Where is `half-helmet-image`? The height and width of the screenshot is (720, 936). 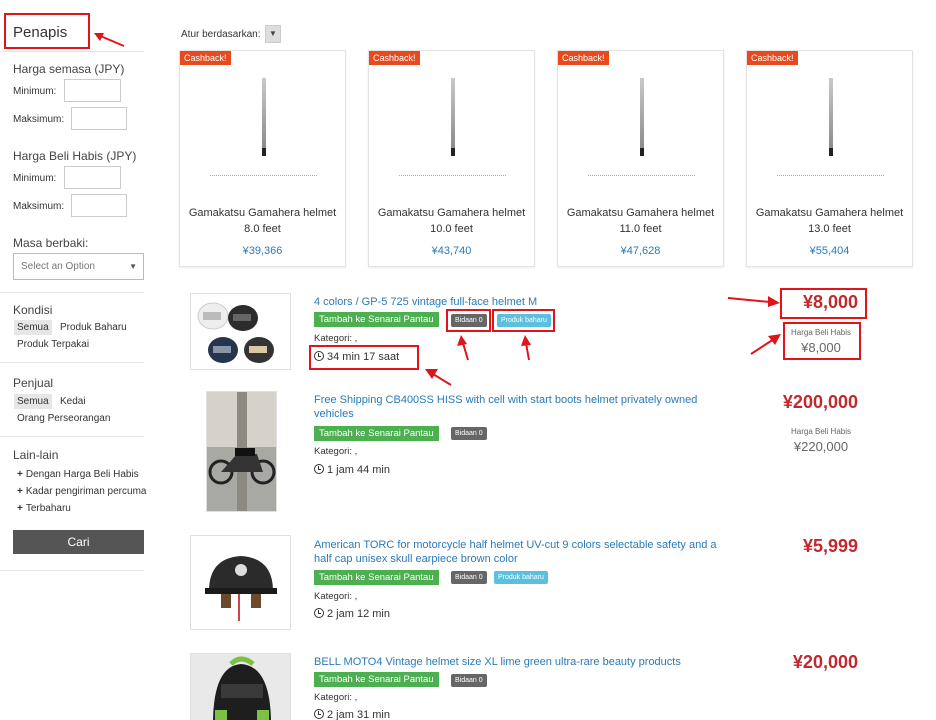 half-helmet-image is located at coordinates (241, 588).